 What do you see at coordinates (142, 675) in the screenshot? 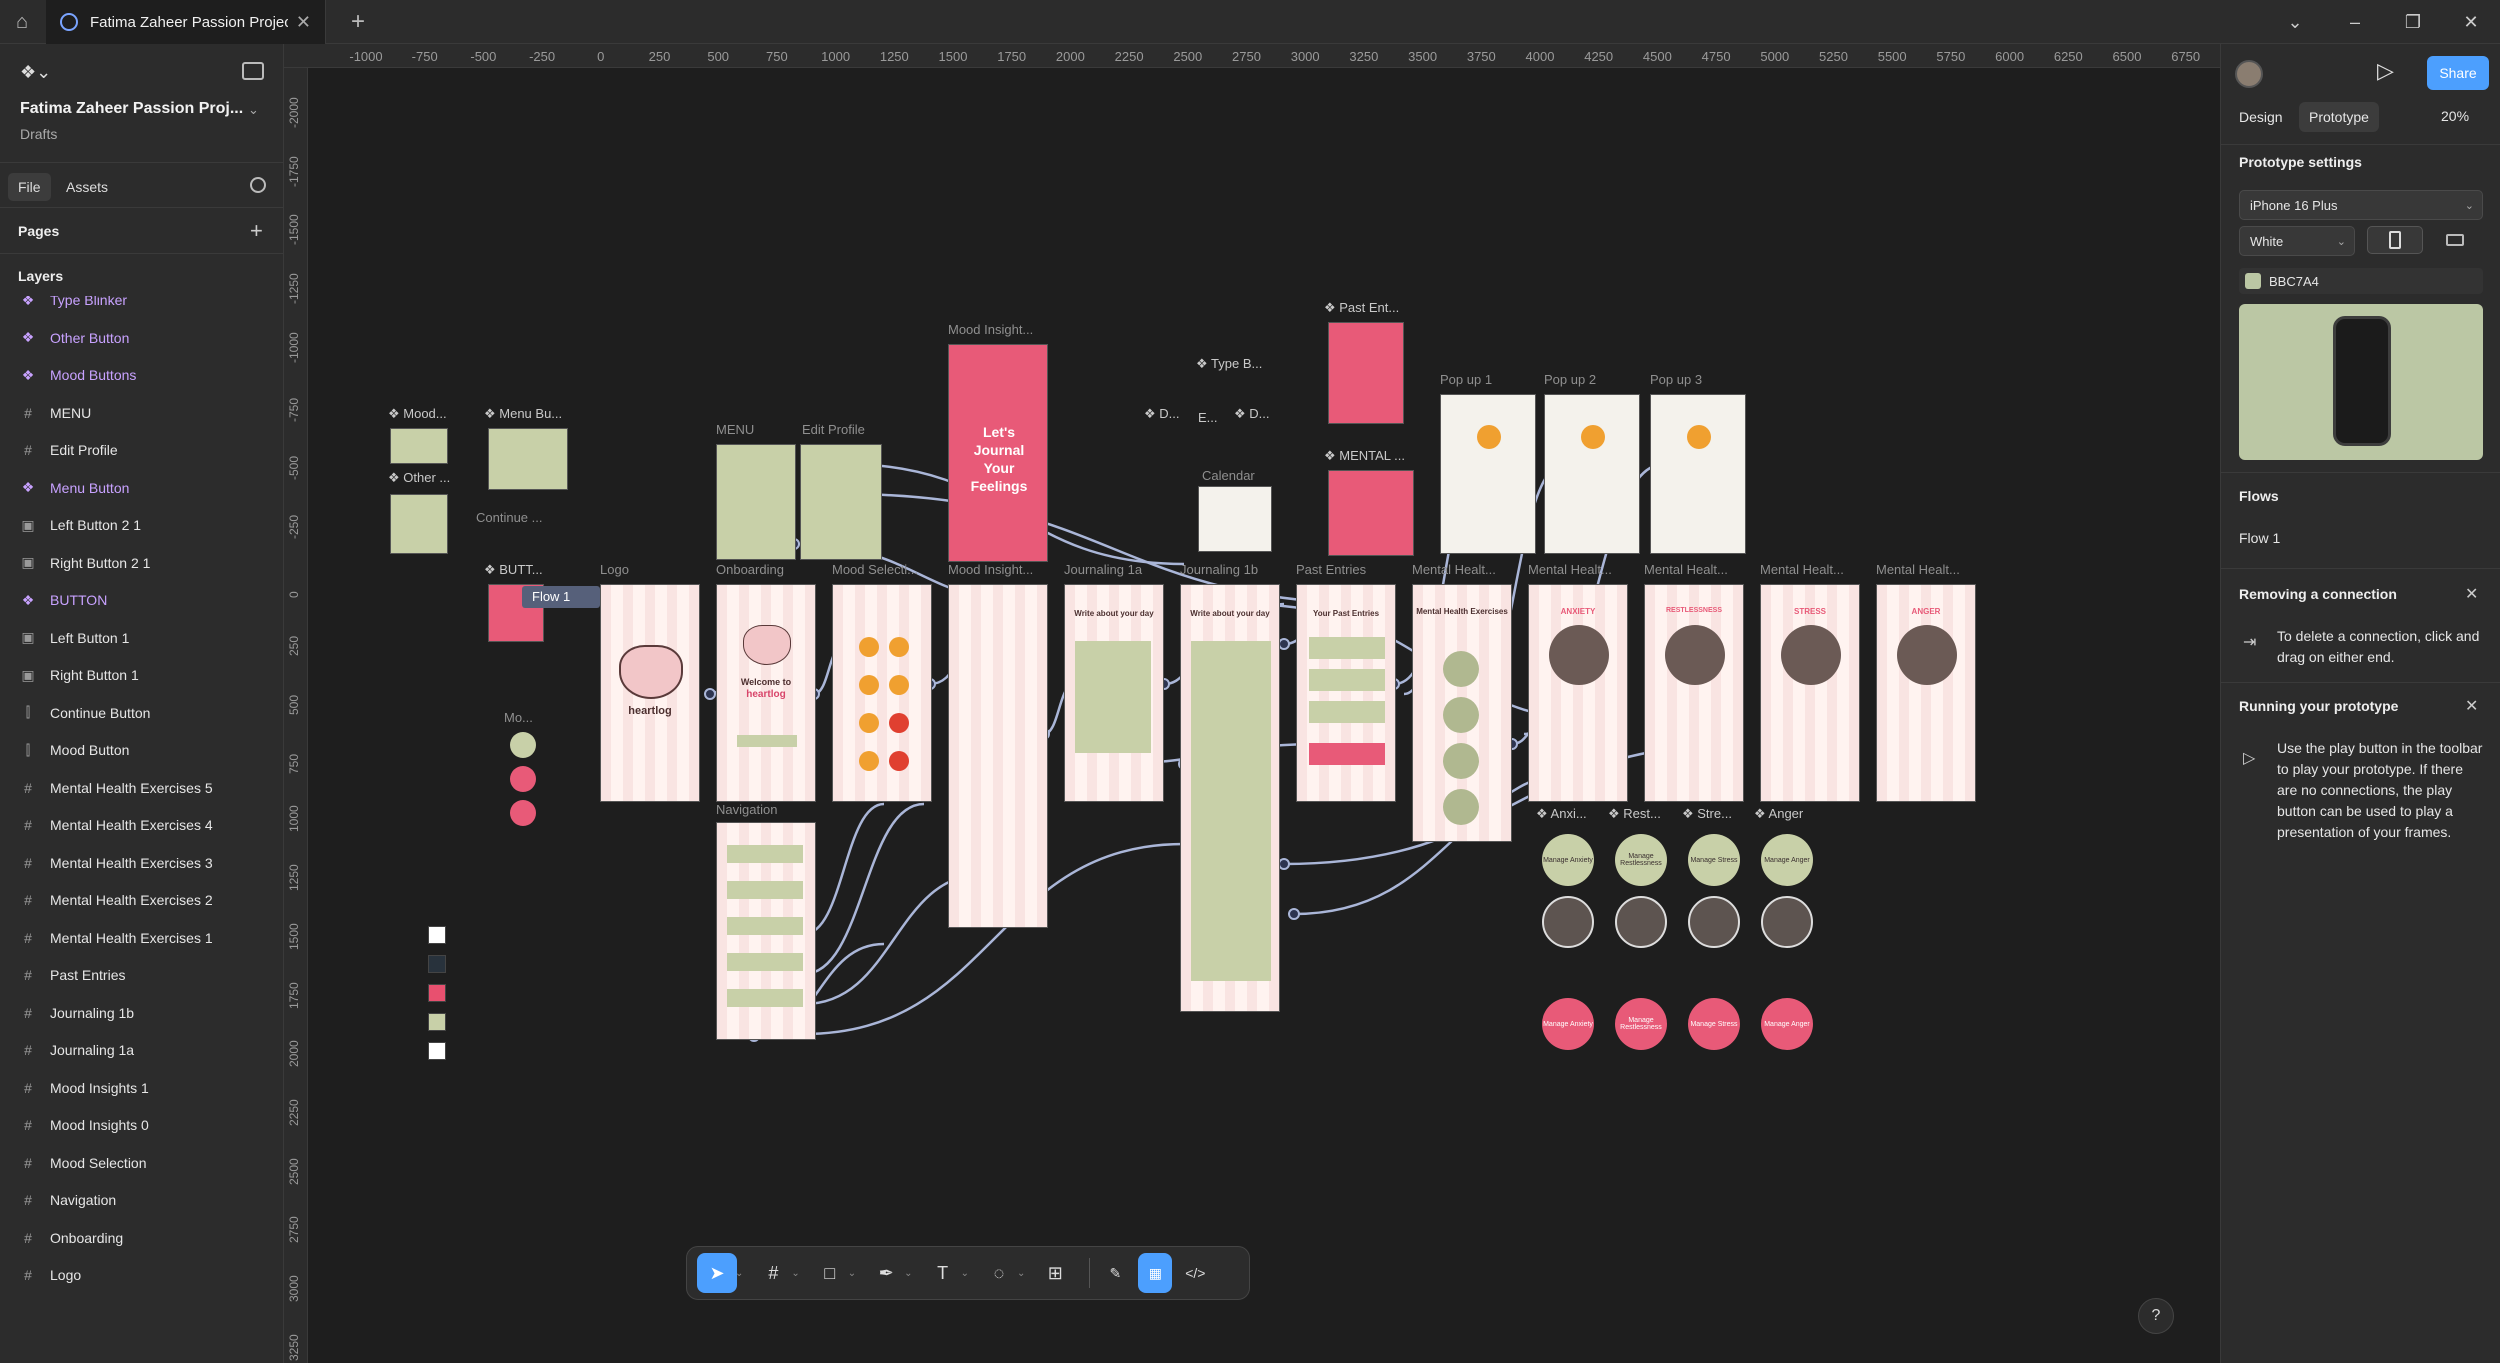
I see `layer-item: ▣ Right Button 1` at bounding box center [142, 675].